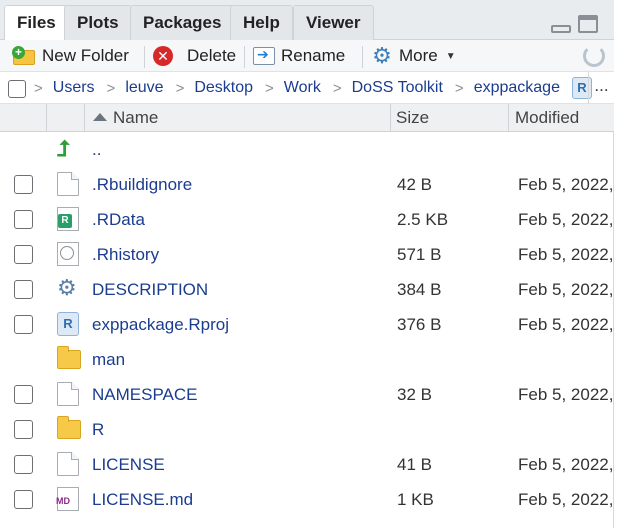  What do you see at coordinates (223, 88) in the screenshot?
I see `breadcrumb-desktop: Desktop` at bounding box center [223, 88].